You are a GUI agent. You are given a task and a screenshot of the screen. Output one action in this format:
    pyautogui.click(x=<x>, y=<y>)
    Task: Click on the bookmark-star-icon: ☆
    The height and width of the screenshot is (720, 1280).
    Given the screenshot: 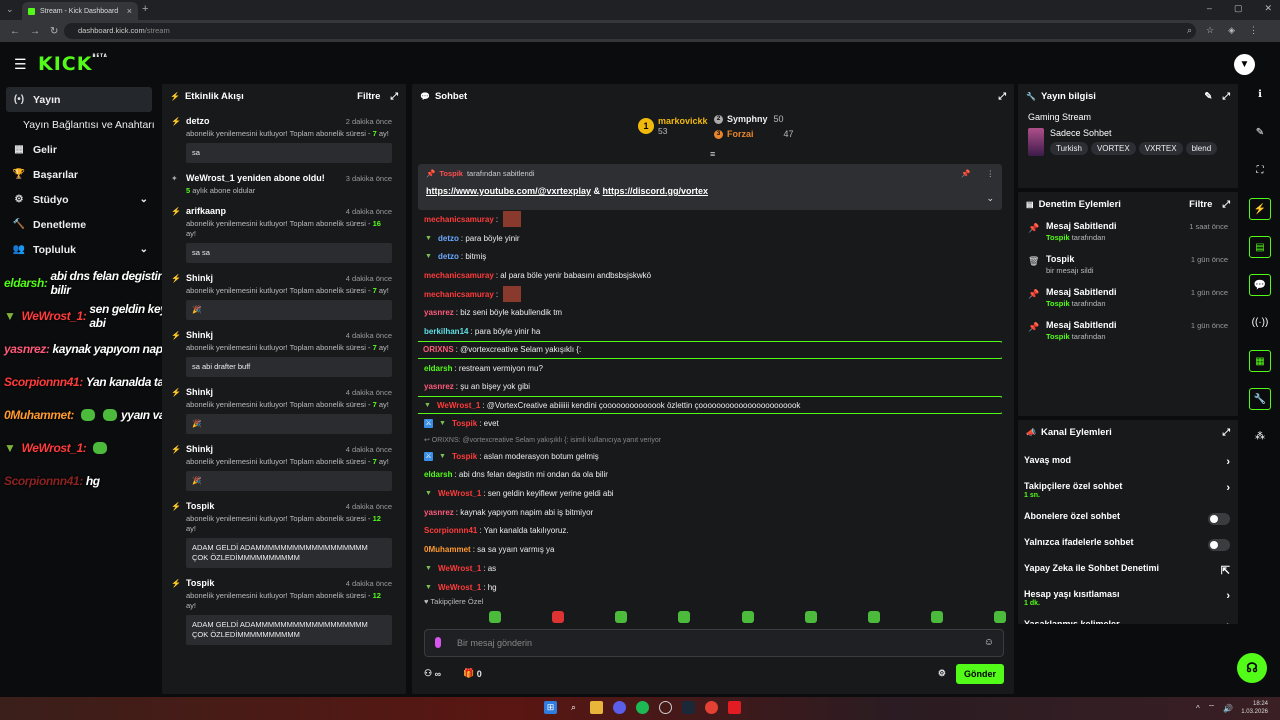 What is the action you would take?
    pyautogui.click(x=1210, y=30)
    